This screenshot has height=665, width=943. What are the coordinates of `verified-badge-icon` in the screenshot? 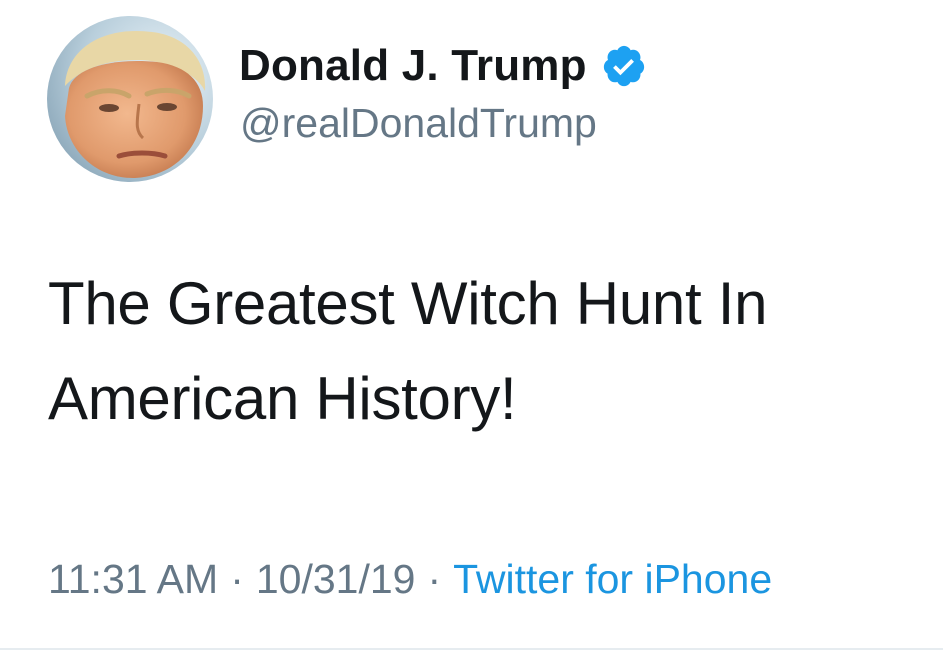 It's located at (624, 66).